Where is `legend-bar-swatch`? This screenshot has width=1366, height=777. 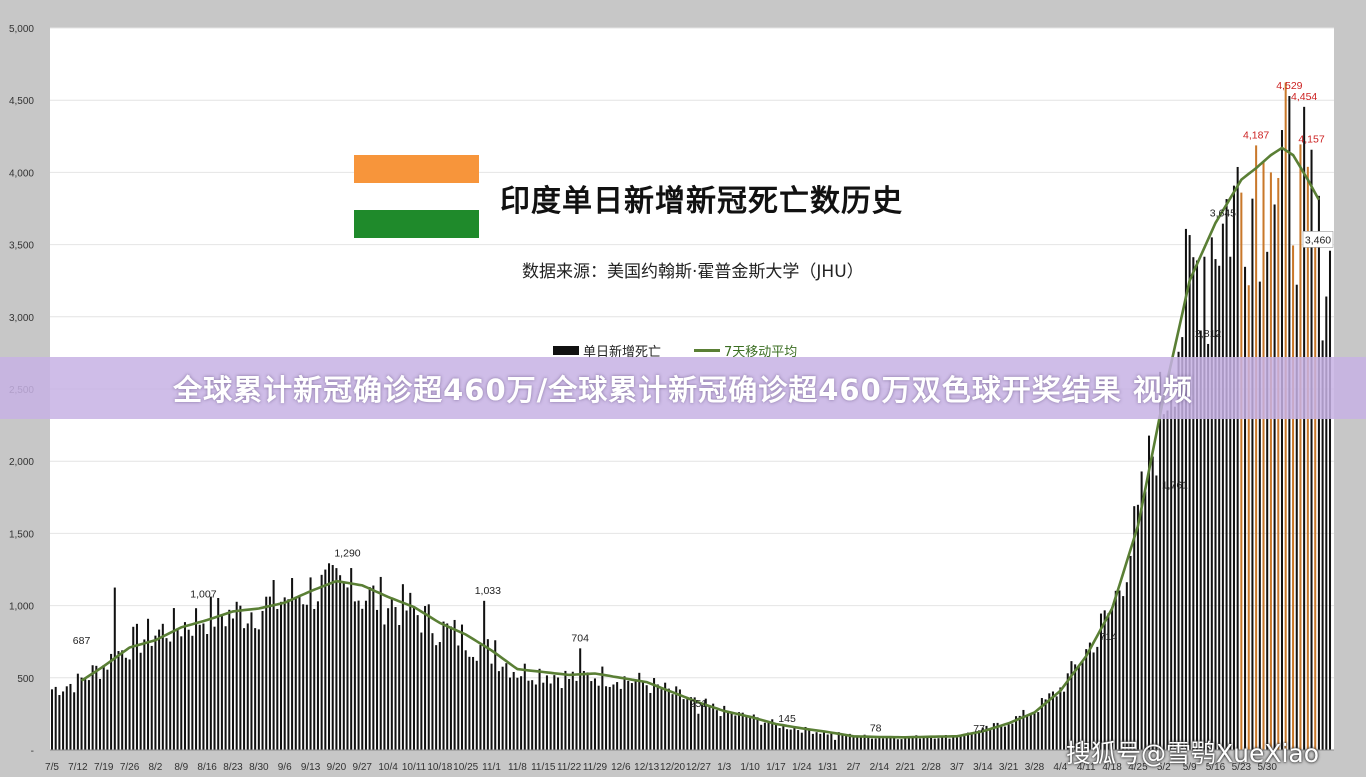
legend-bar-swatch is located at coordinates (566, 350).